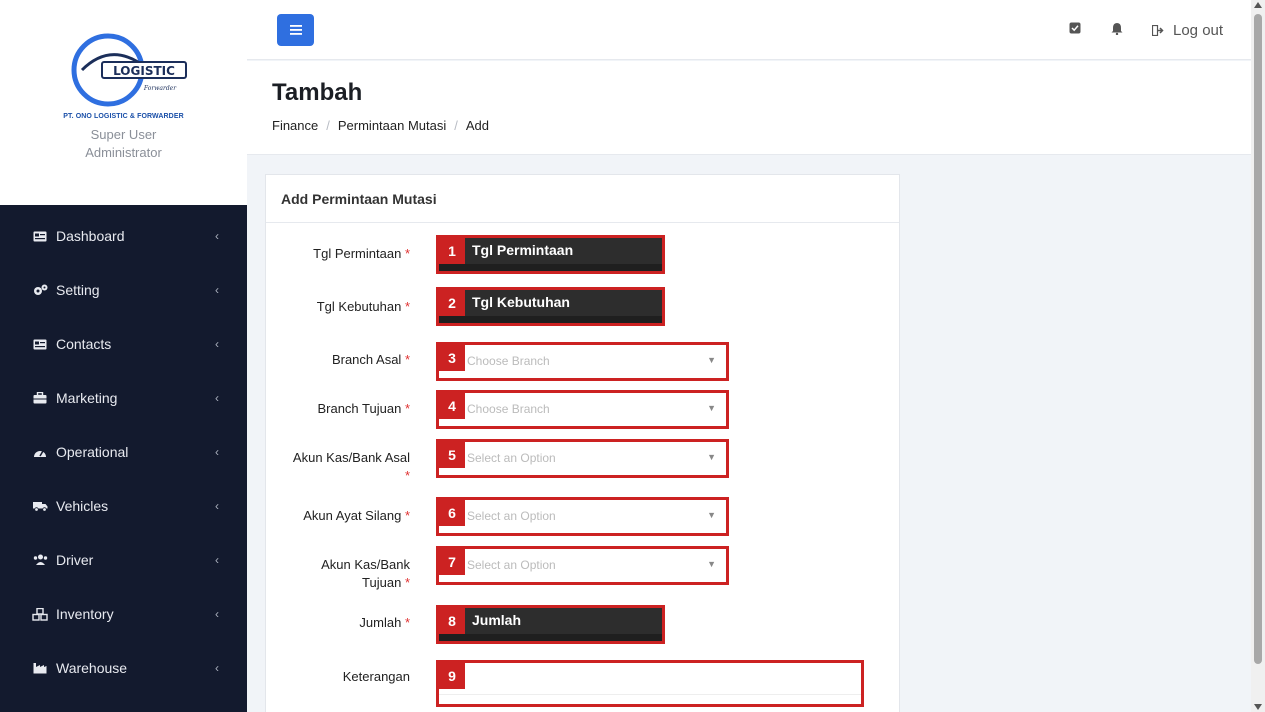 The image size is (1265, 712). I want to click on sidebar-item-vehicles: Vehicles ‹, so click(123, 506).